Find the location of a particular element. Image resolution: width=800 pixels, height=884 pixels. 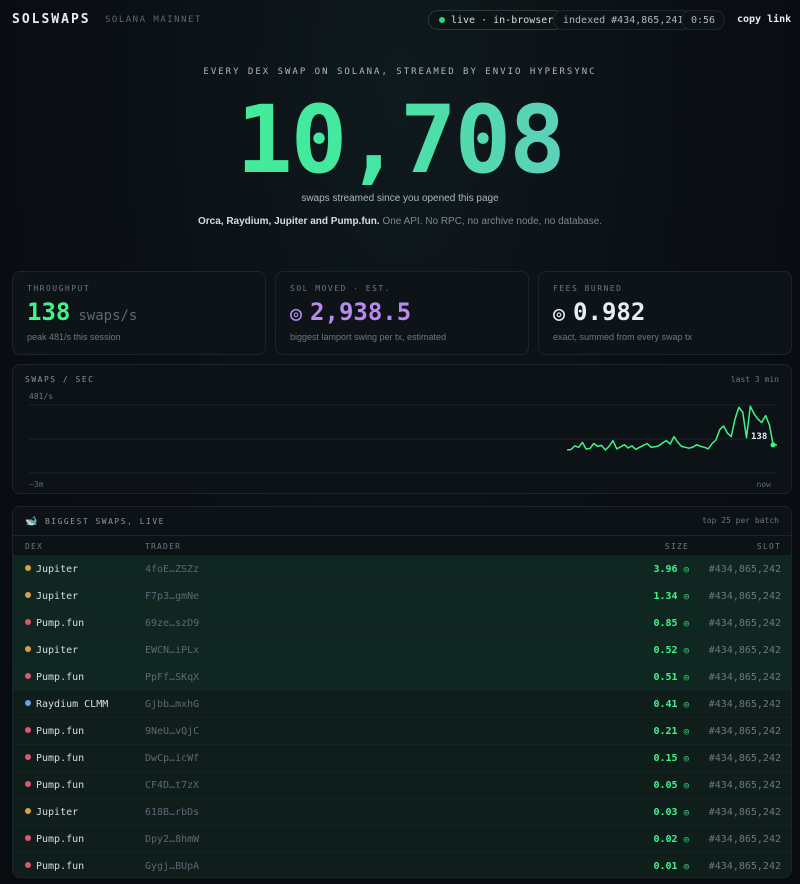

table-row: Jupiter EWCN…iPLx 0.52 ◎ #434,865,242 is located at coordinates (402, 649).